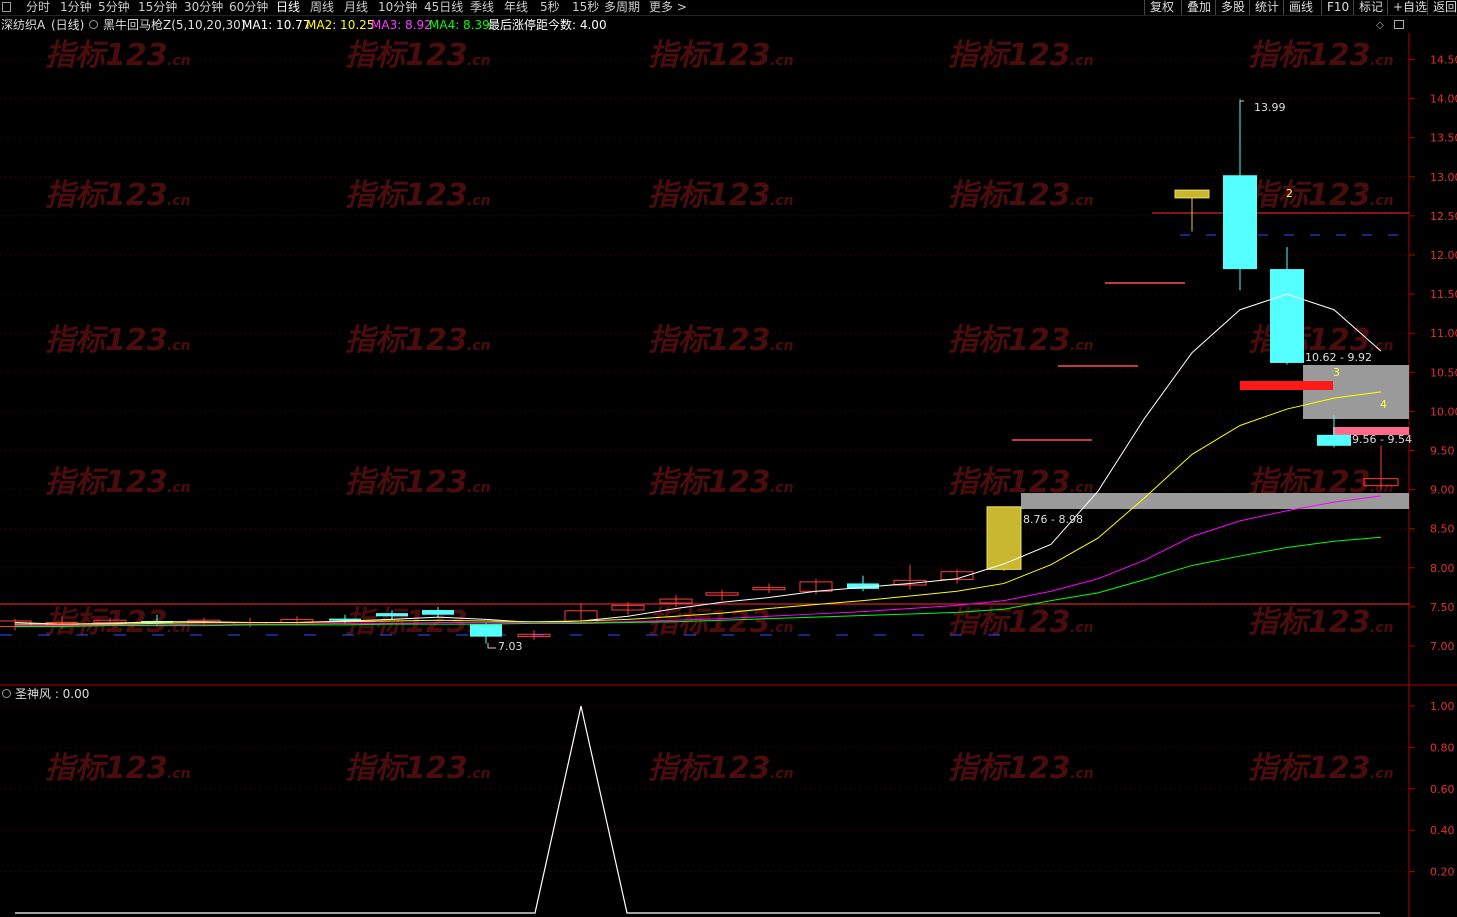  I want to click on period-label: (日线), so click(68, 25).